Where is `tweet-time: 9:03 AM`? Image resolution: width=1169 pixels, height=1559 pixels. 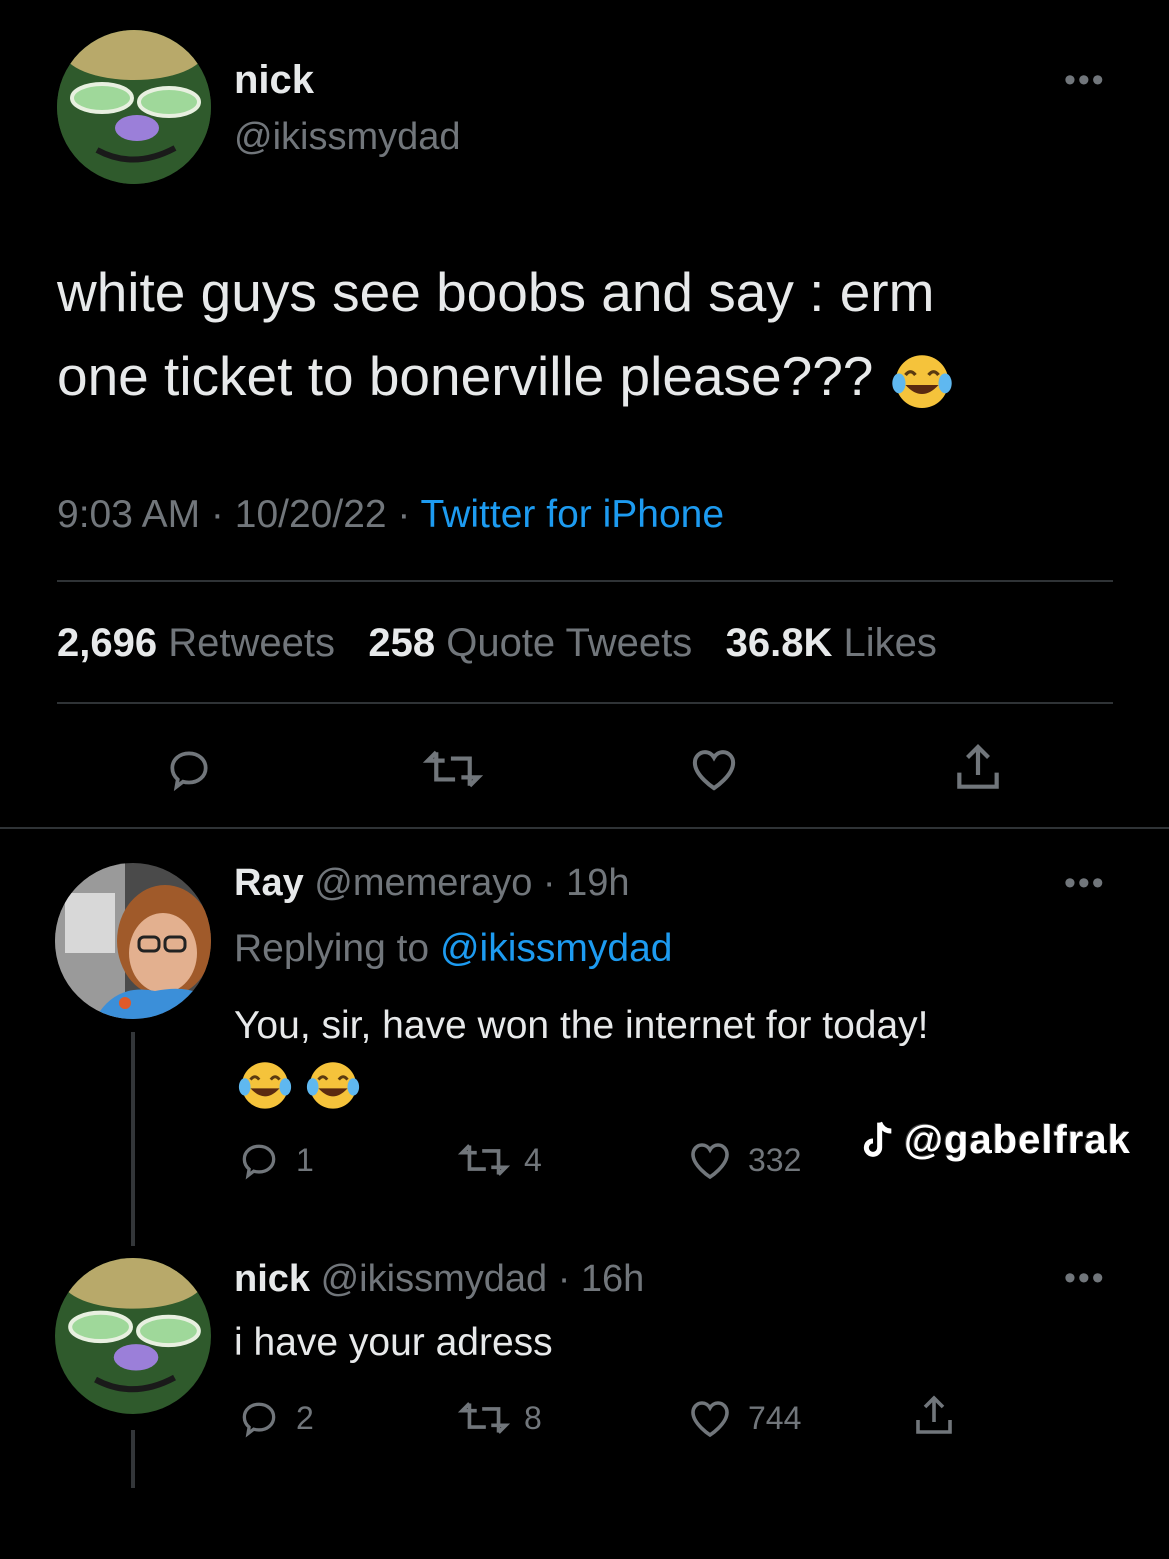 tweet-time: 9:03 AM is located at coordinates (129, 514).